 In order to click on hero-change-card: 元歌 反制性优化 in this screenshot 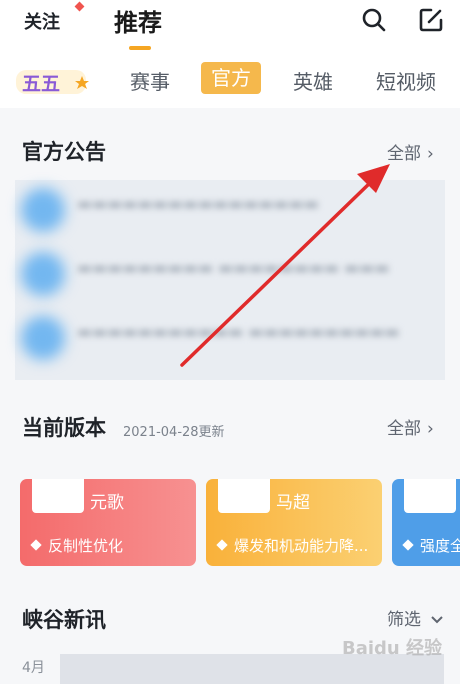, I will do `click(108, 522)`.